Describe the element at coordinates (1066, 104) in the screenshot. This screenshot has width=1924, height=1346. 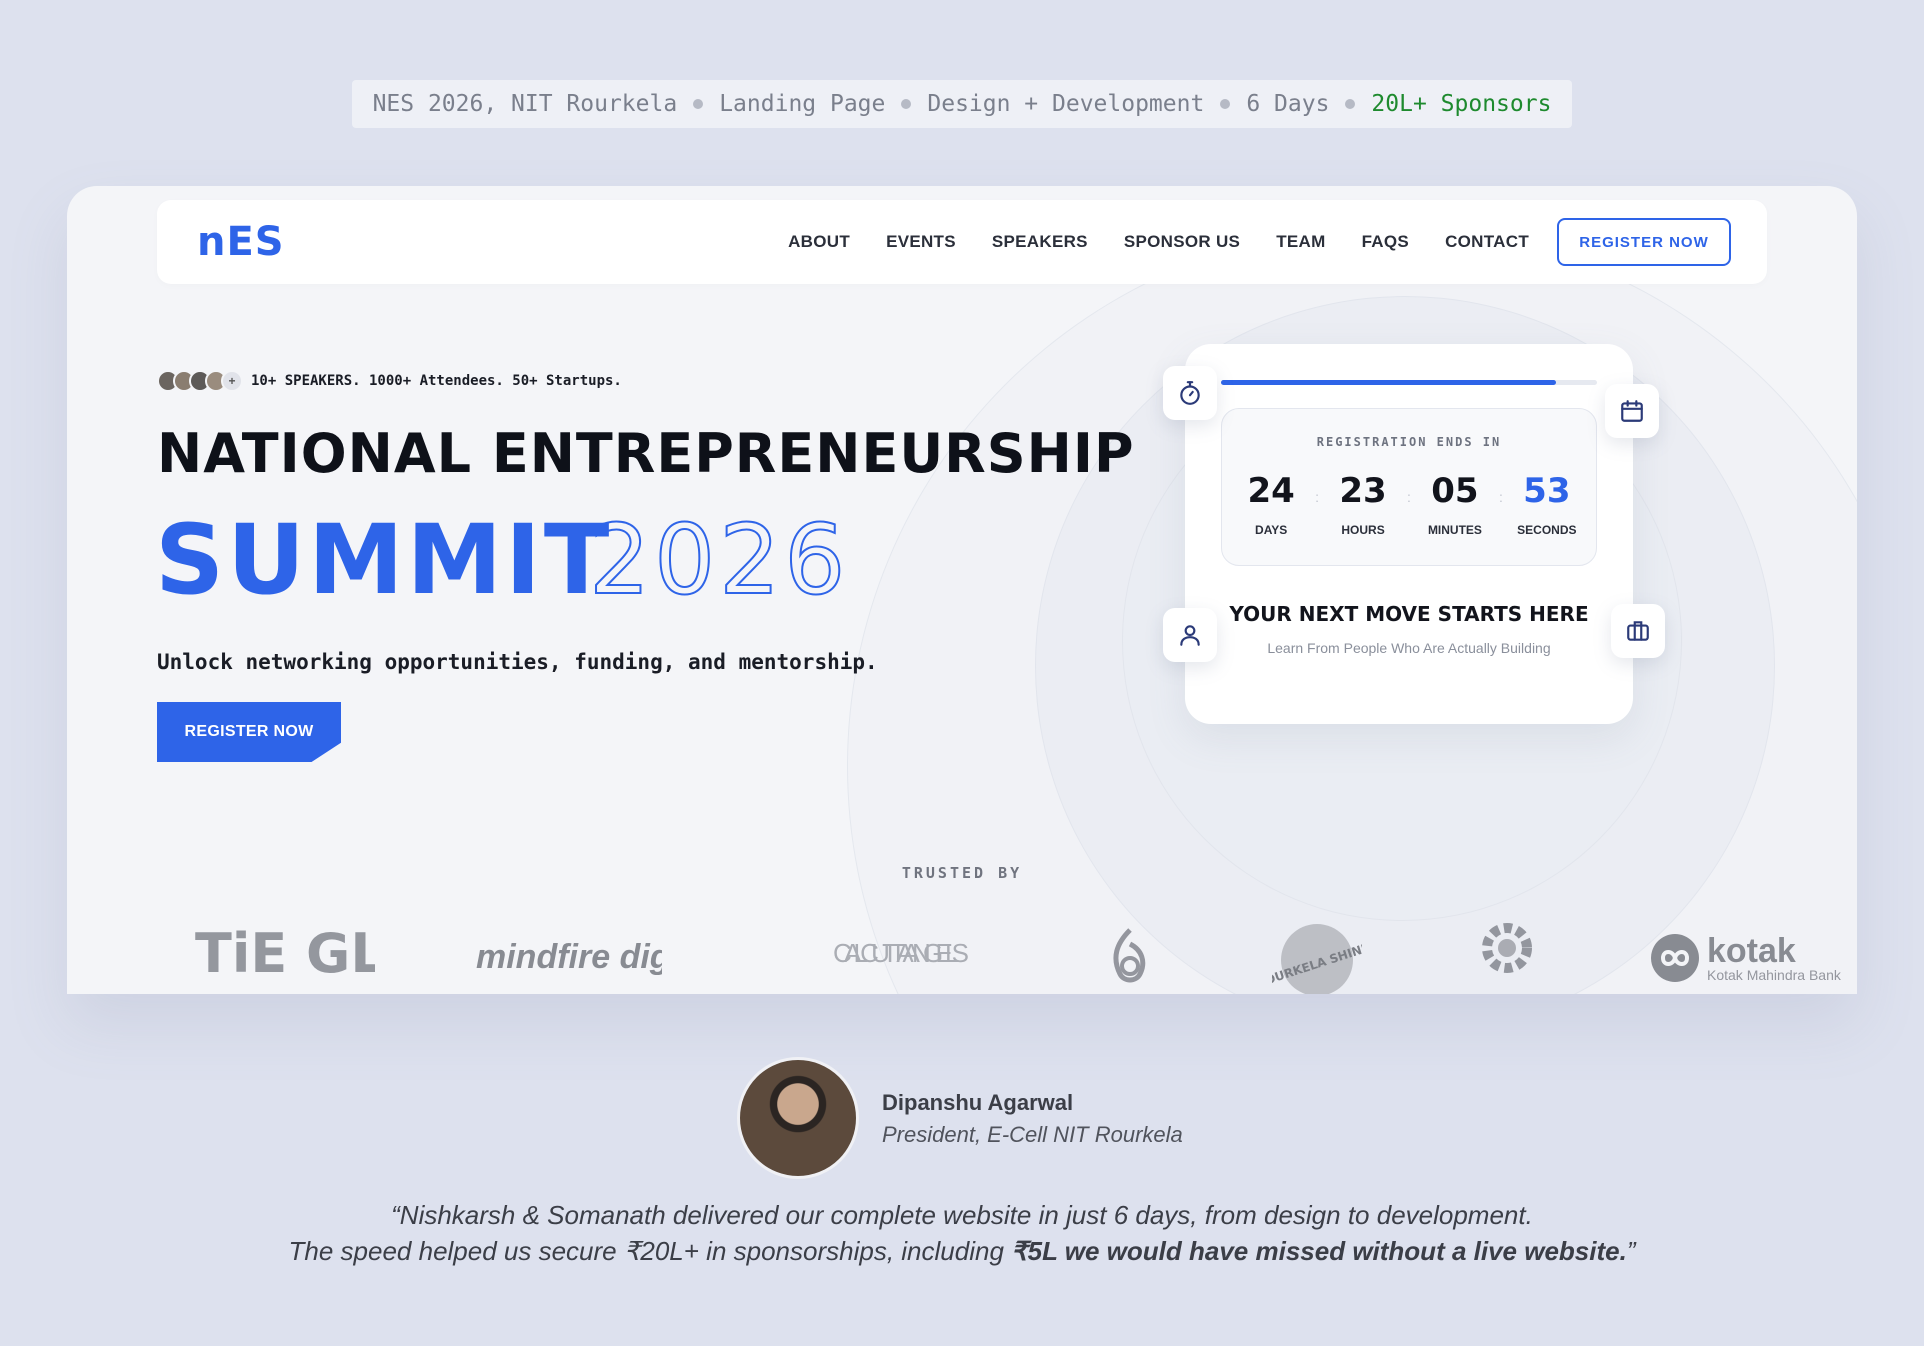
I see `meta-item-scope: Design + Development` at that location.